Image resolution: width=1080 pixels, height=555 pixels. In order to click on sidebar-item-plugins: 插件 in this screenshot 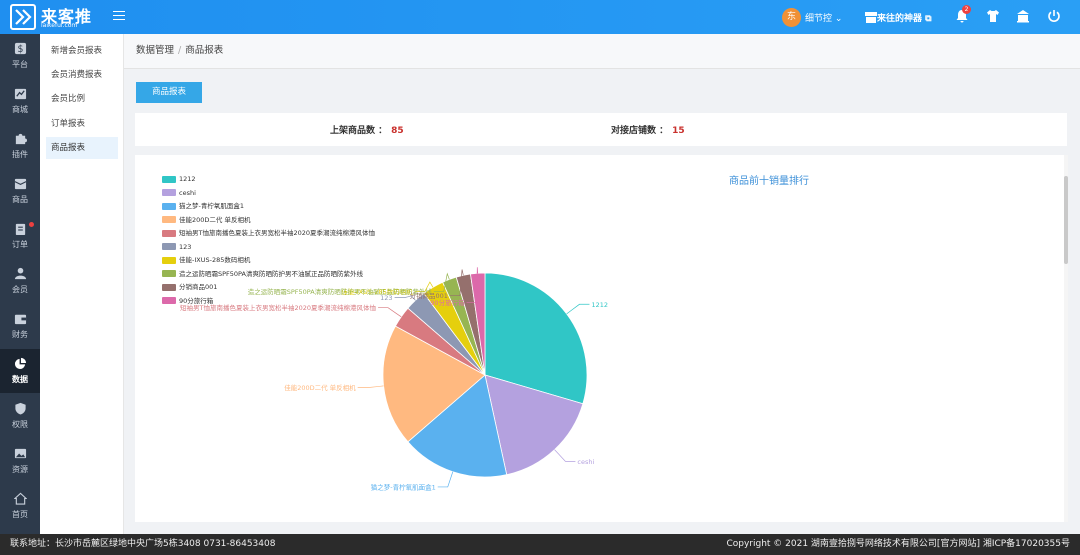, I will do `click(20, 146)`.